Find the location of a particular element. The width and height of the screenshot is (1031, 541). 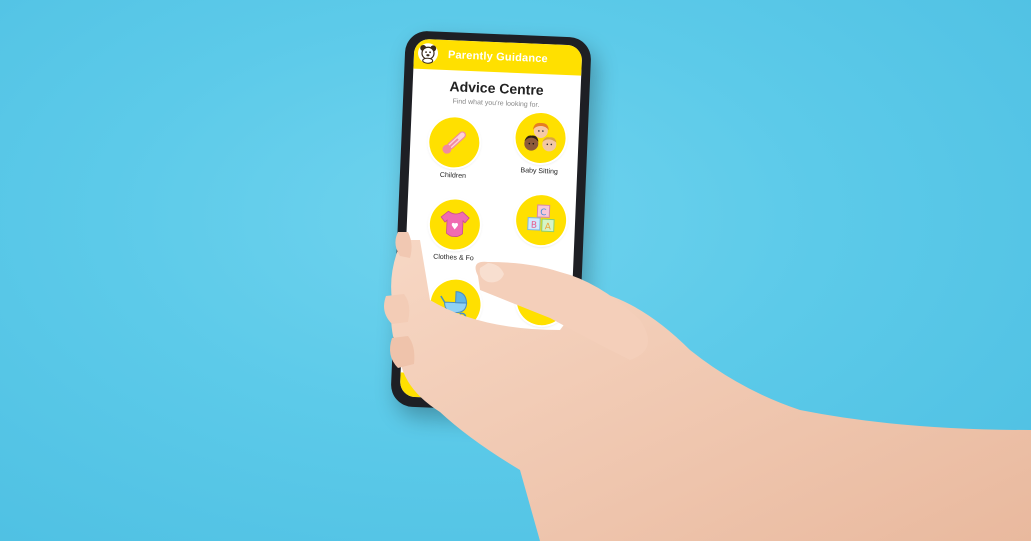

teddy-bear-logo-icon is located at coordinates (428, 53).